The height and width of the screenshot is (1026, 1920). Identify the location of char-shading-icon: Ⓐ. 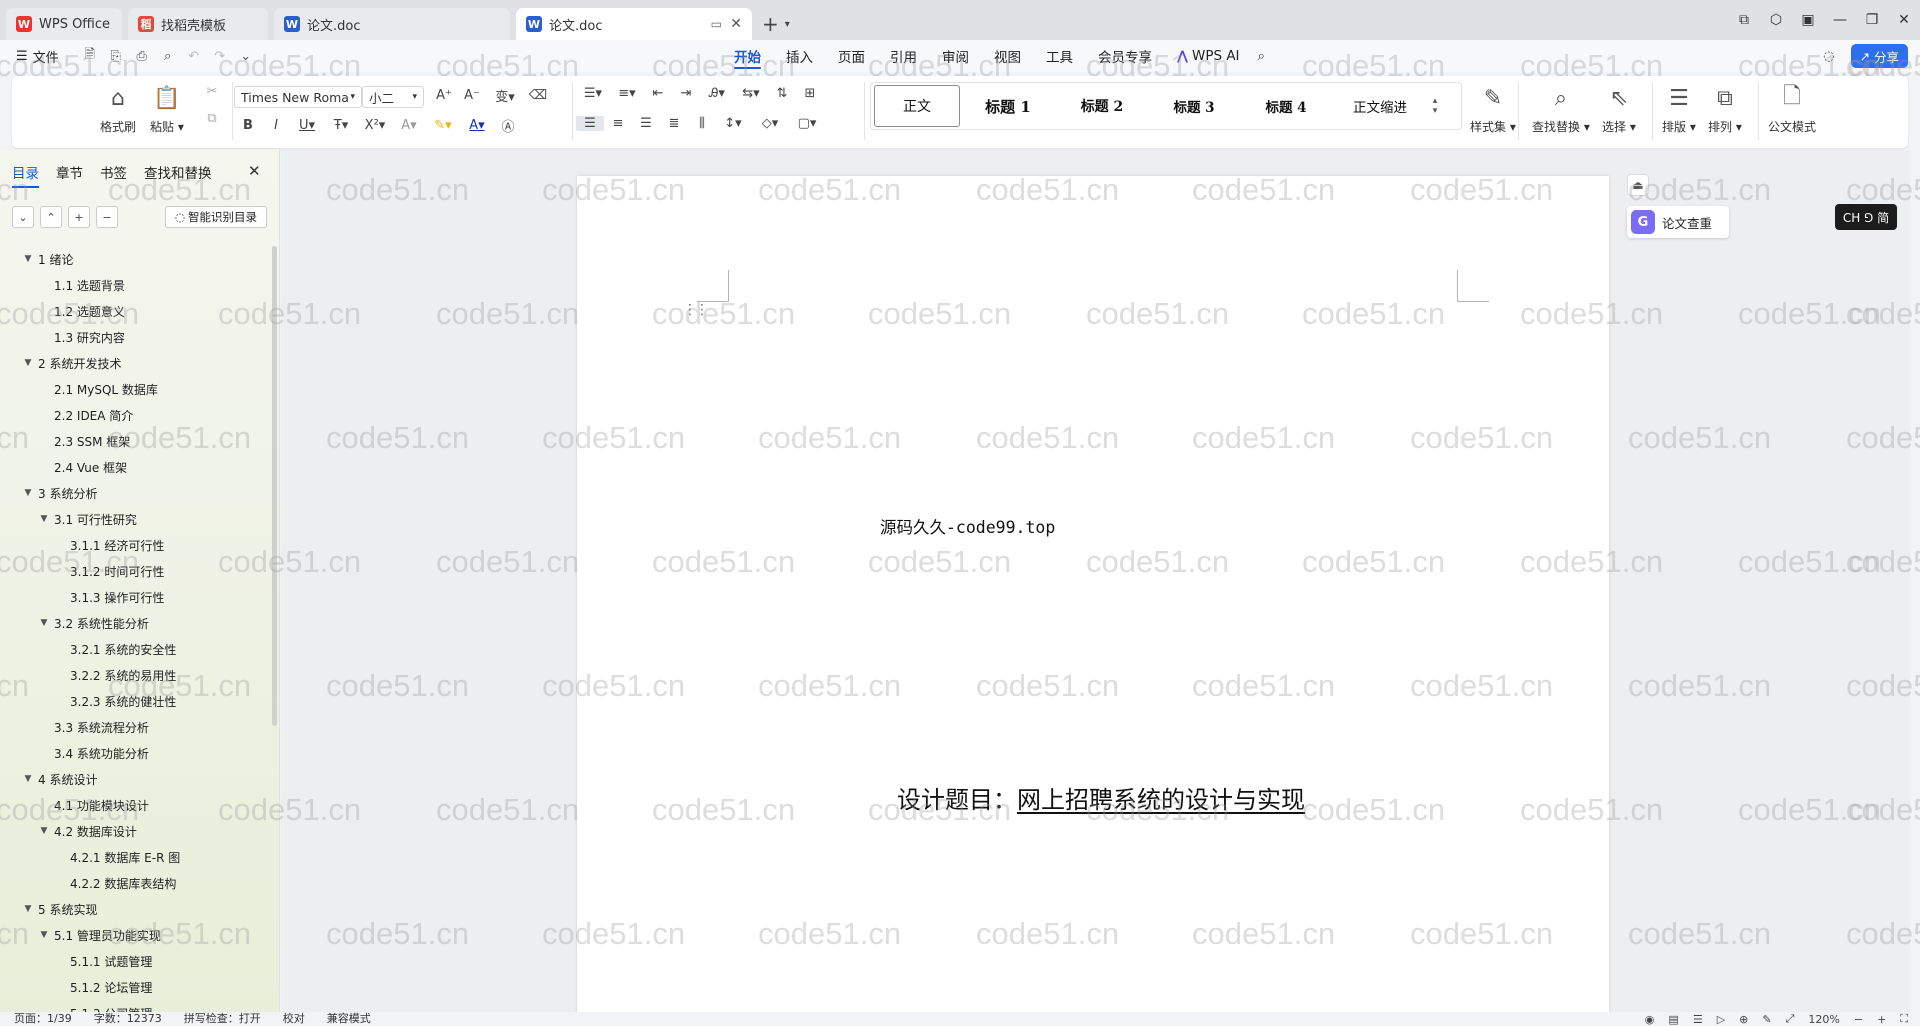
(508, 125).